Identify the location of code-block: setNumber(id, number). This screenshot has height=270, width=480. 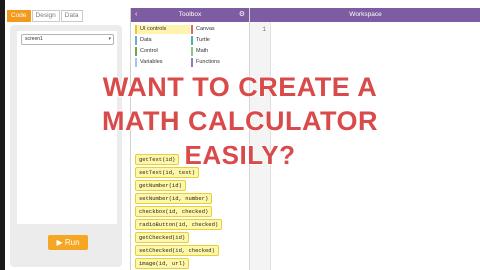
(174, 198).